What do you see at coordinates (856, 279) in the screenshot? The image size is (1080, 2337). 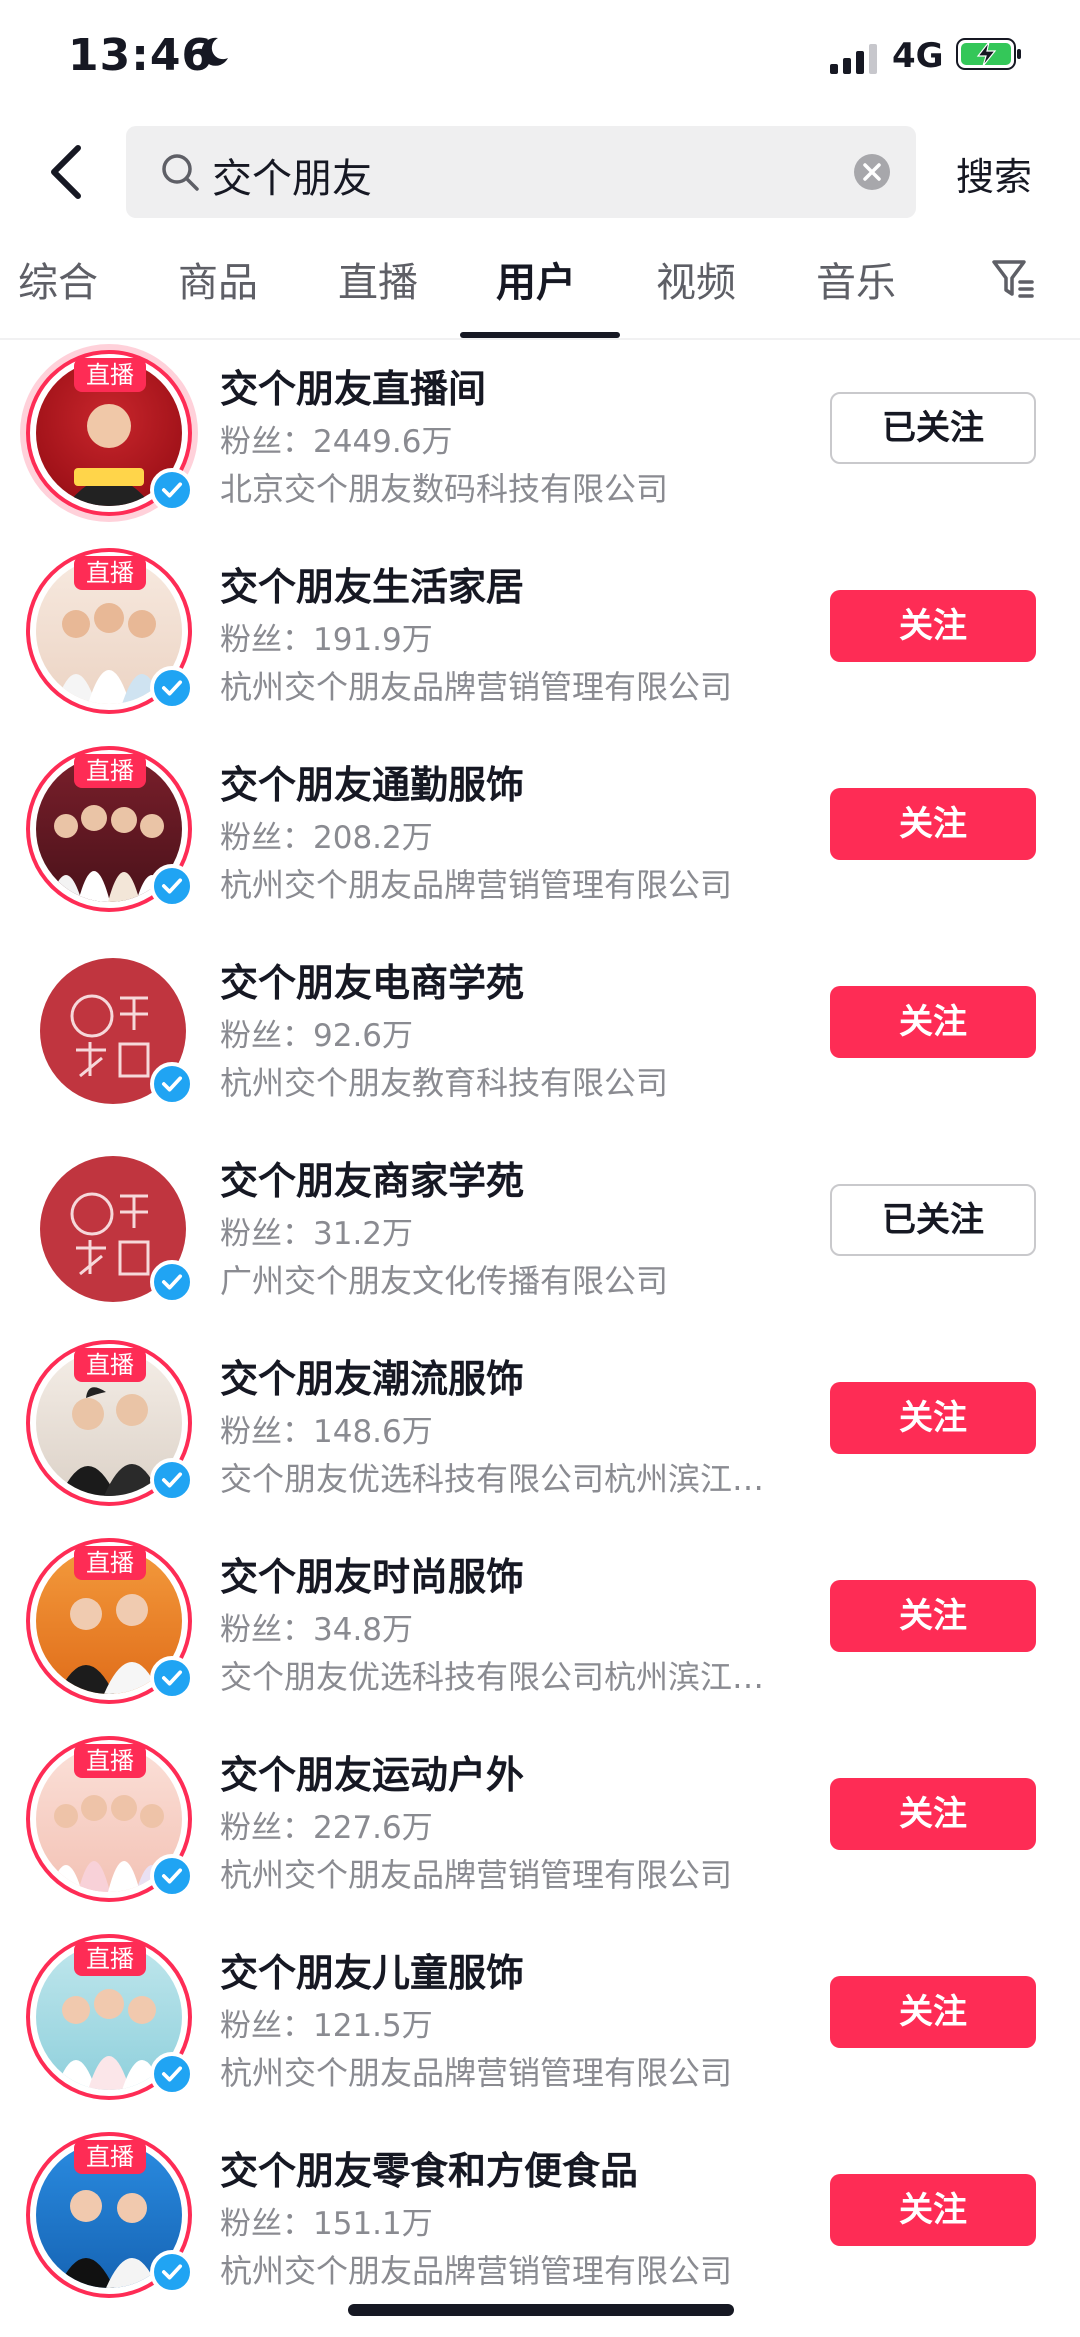 I see `tab-music: 音乐` at bounding box center [856, 279].